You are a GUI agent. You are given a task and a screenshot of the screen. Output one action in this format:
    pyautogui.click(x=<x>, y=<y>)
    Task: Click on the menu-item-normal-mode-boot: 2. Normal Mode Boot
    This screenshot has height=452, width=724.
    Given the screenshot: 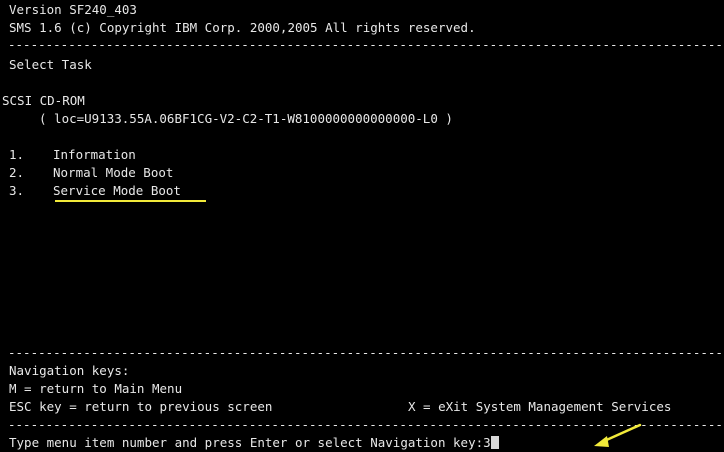 What is the action you would take?
    pyautogui.click(x=91, y=173)
    